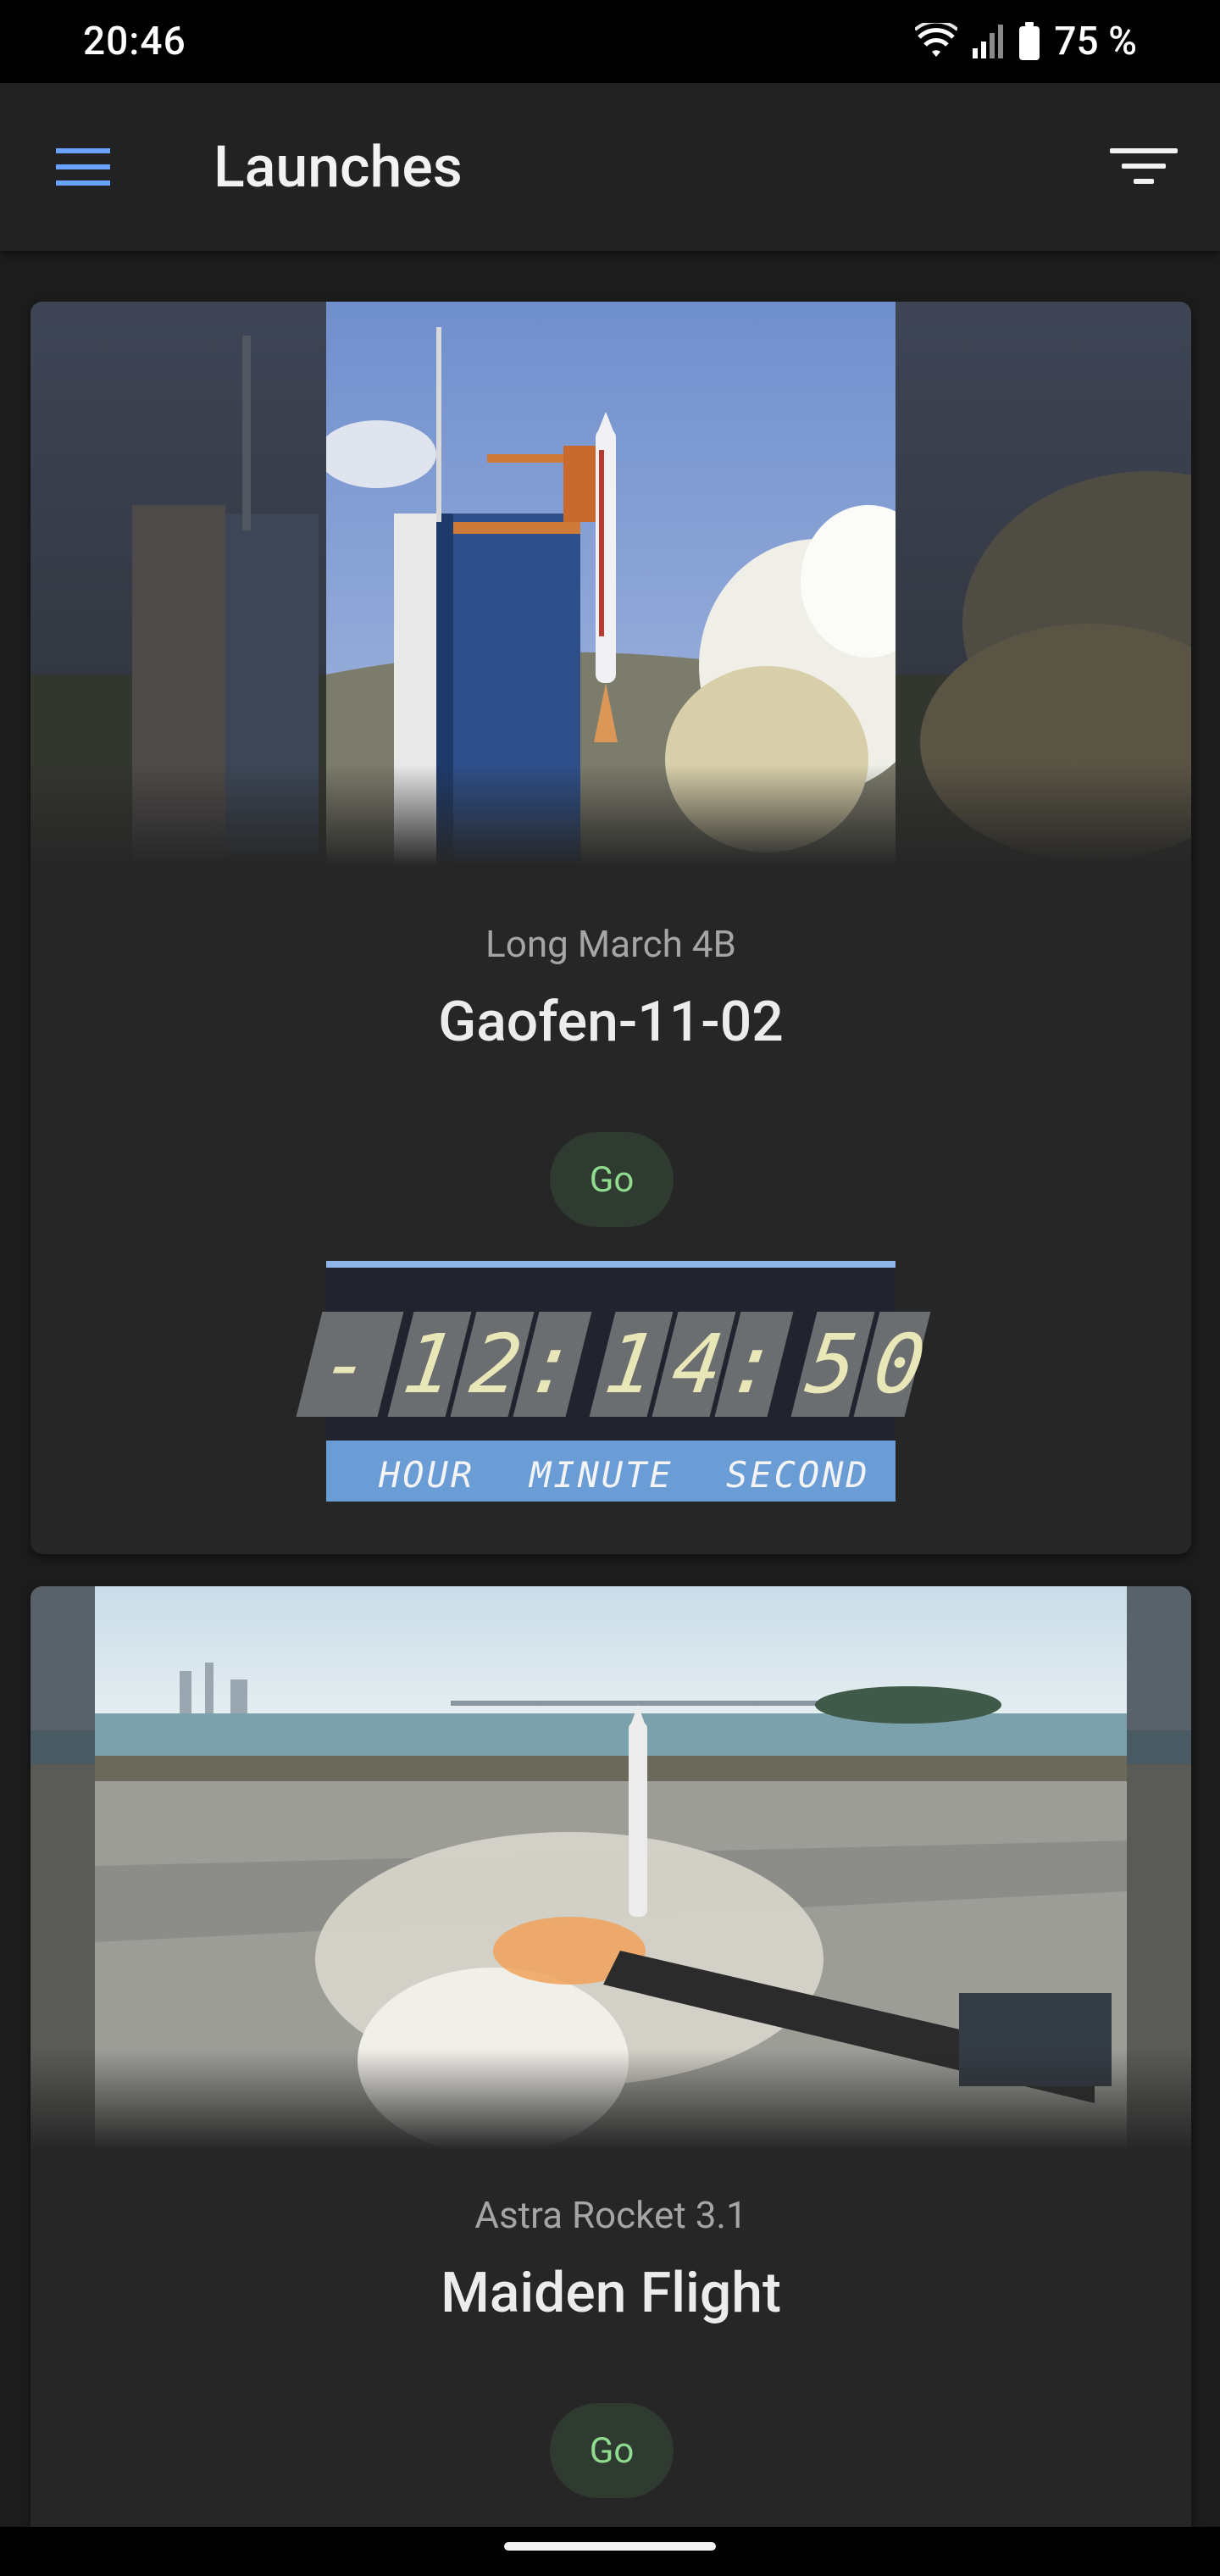 The image size is (1220, 2576). Describe the element at coordinates (610, 944) in the screenshot. I see `rocket-name: Long March 4B` at that location.